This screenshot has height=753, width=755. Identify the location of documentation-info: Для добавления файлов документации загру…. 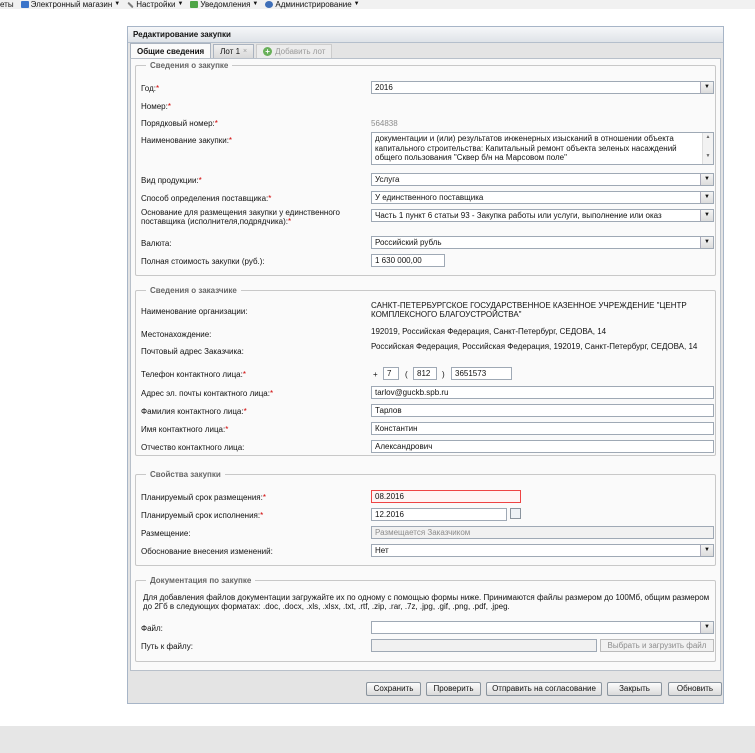
(426, 602).